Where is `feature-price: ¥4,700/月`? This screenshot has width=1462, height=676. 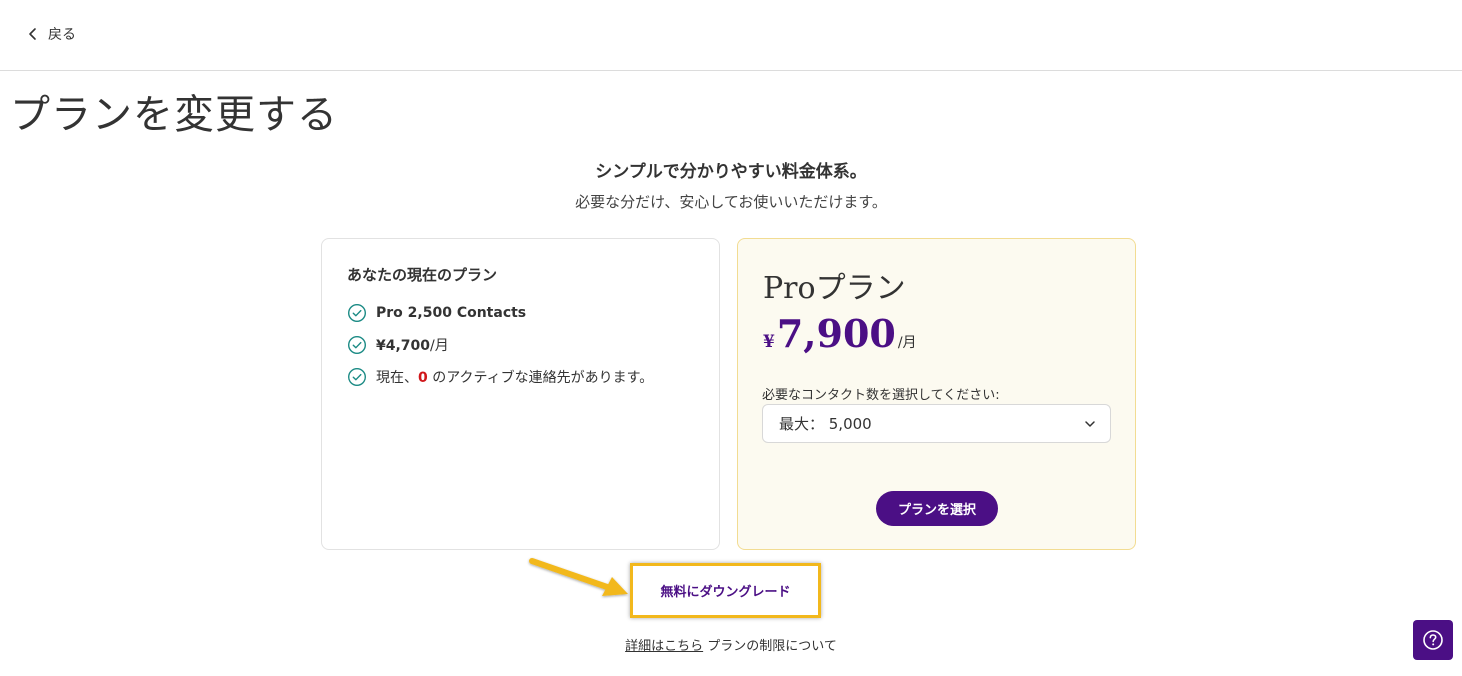 feature-price: ¥4,700/月 is located at coordinates (500, 345).